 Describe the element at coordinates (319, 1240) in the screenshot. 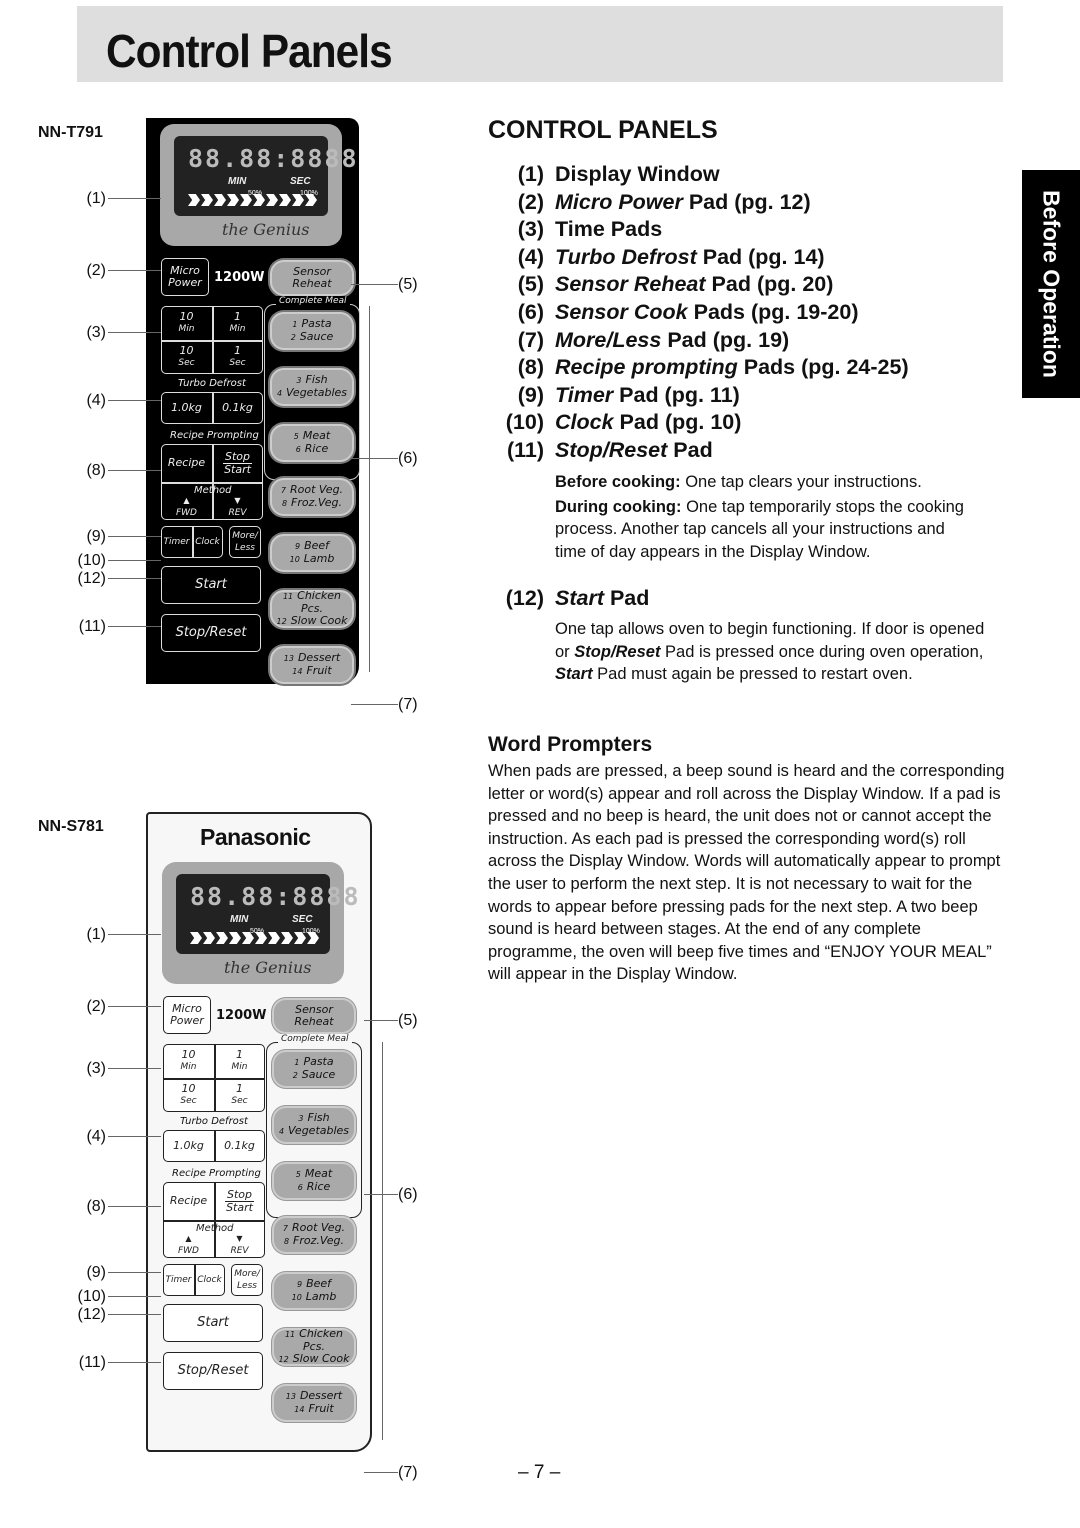

I see `pad-food-label: Froz.Veg.` at that location.